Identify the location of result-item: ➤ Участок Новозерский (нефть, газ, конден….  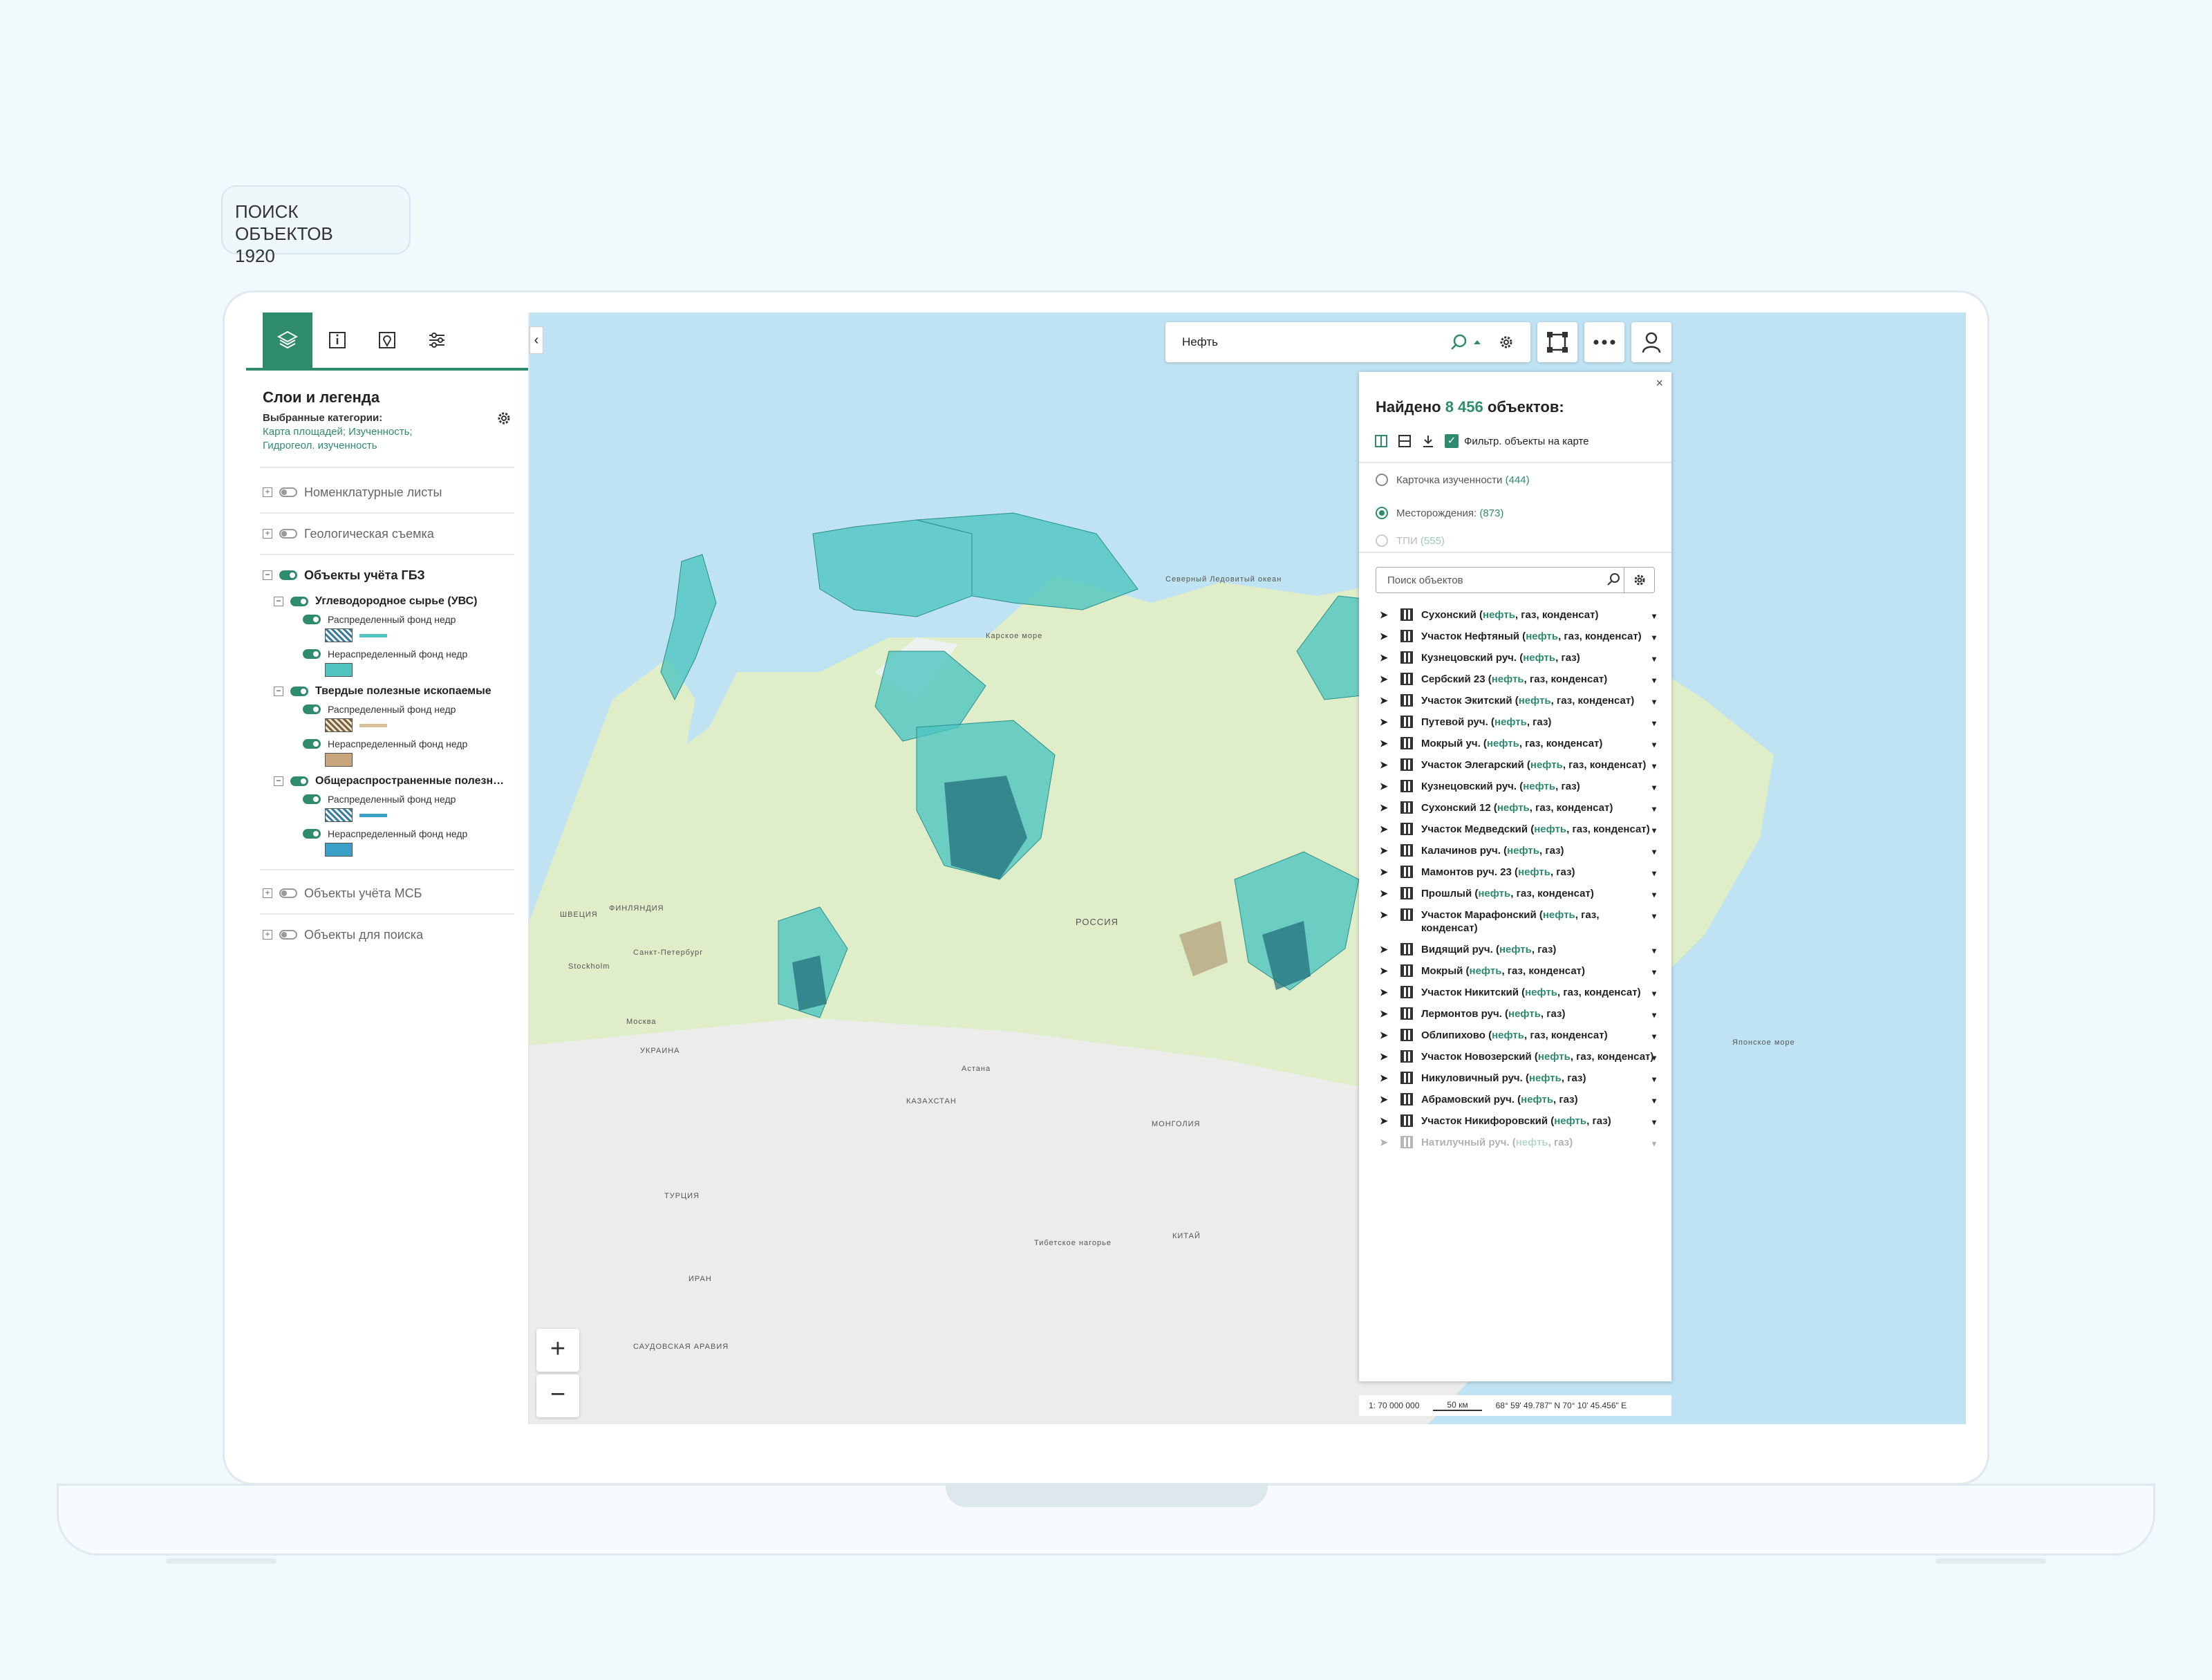
(1515, 1056).